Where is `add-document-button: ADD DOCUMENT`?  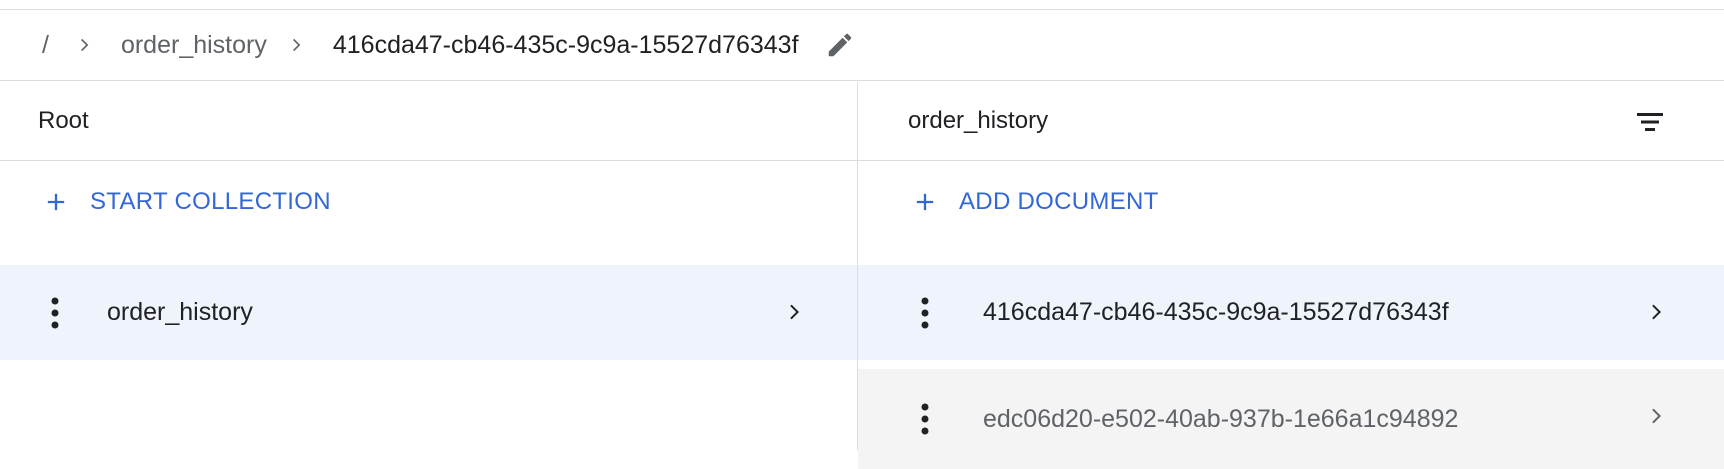 add-document-button: ADD DOCUMENT is located at coordinates (1291, 202).